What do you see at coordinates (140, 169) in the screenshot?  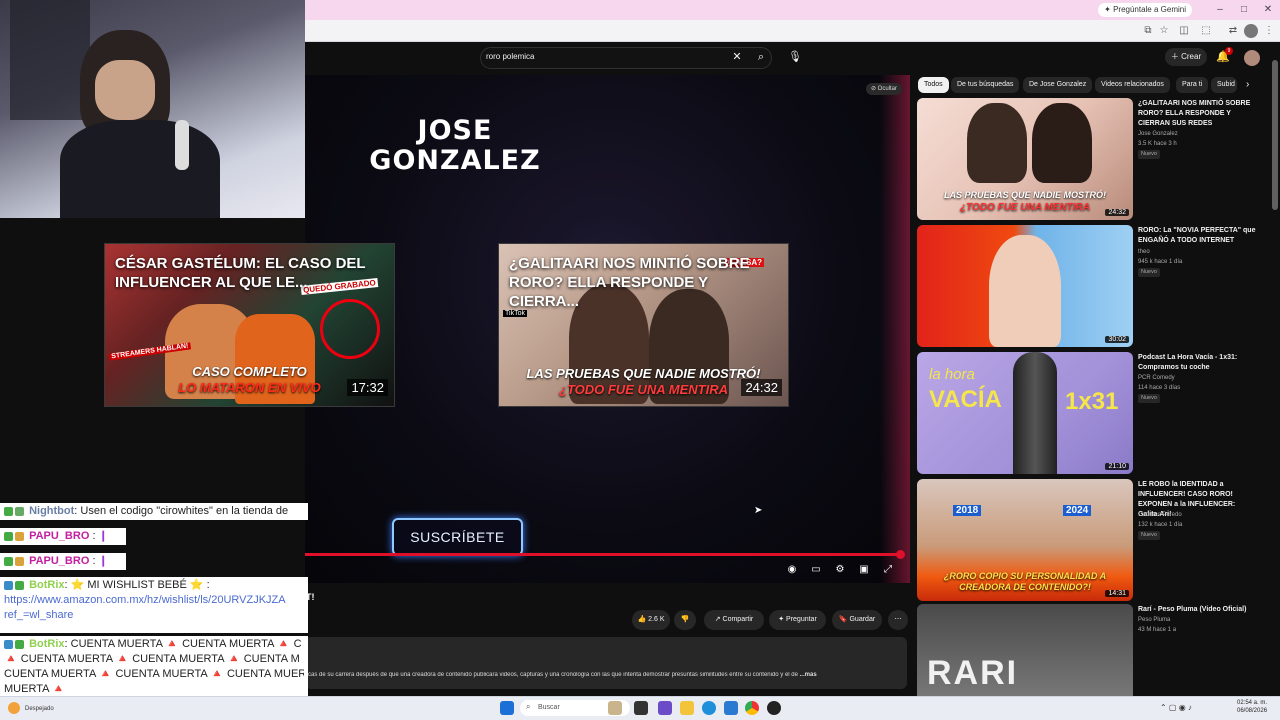 I see `webcam-streamer-body` at bounding box center [140, 169].